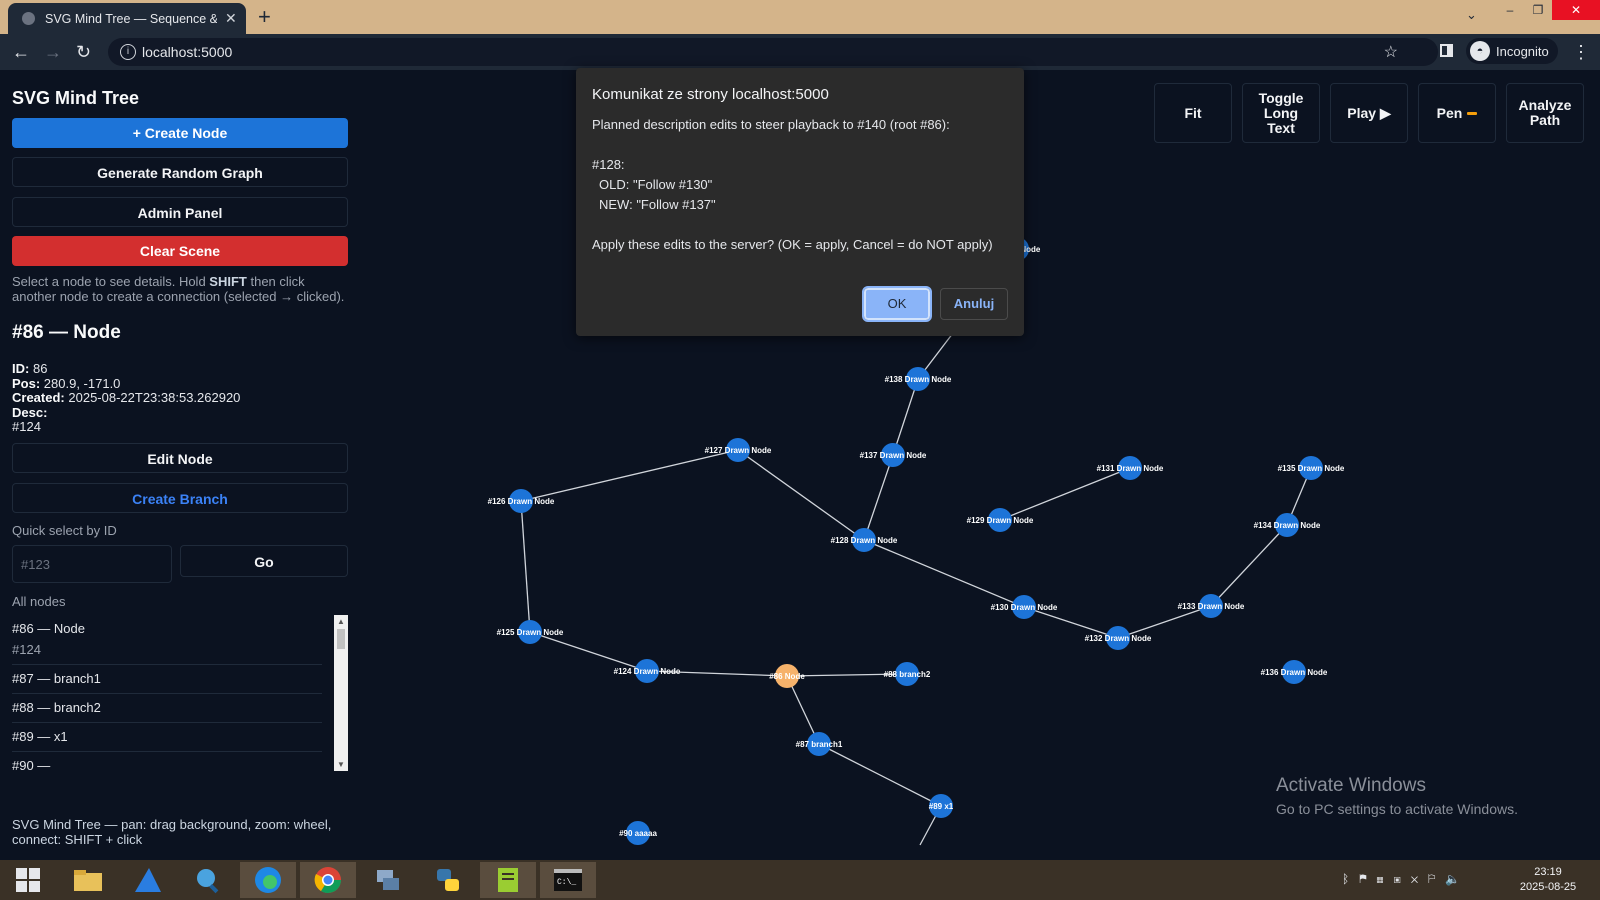  I want to click on svg-text: C:\_, so click(566, 882).